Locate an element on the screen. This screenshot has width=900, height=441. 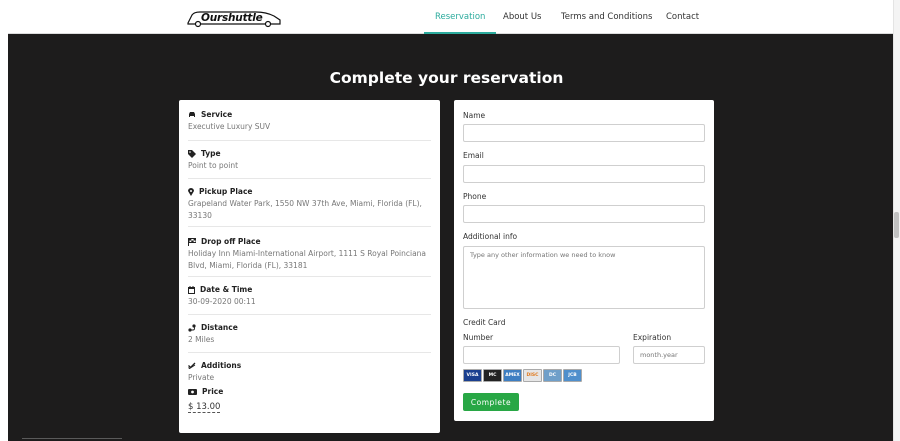
expiration-input is located at coordinates (669, 355).